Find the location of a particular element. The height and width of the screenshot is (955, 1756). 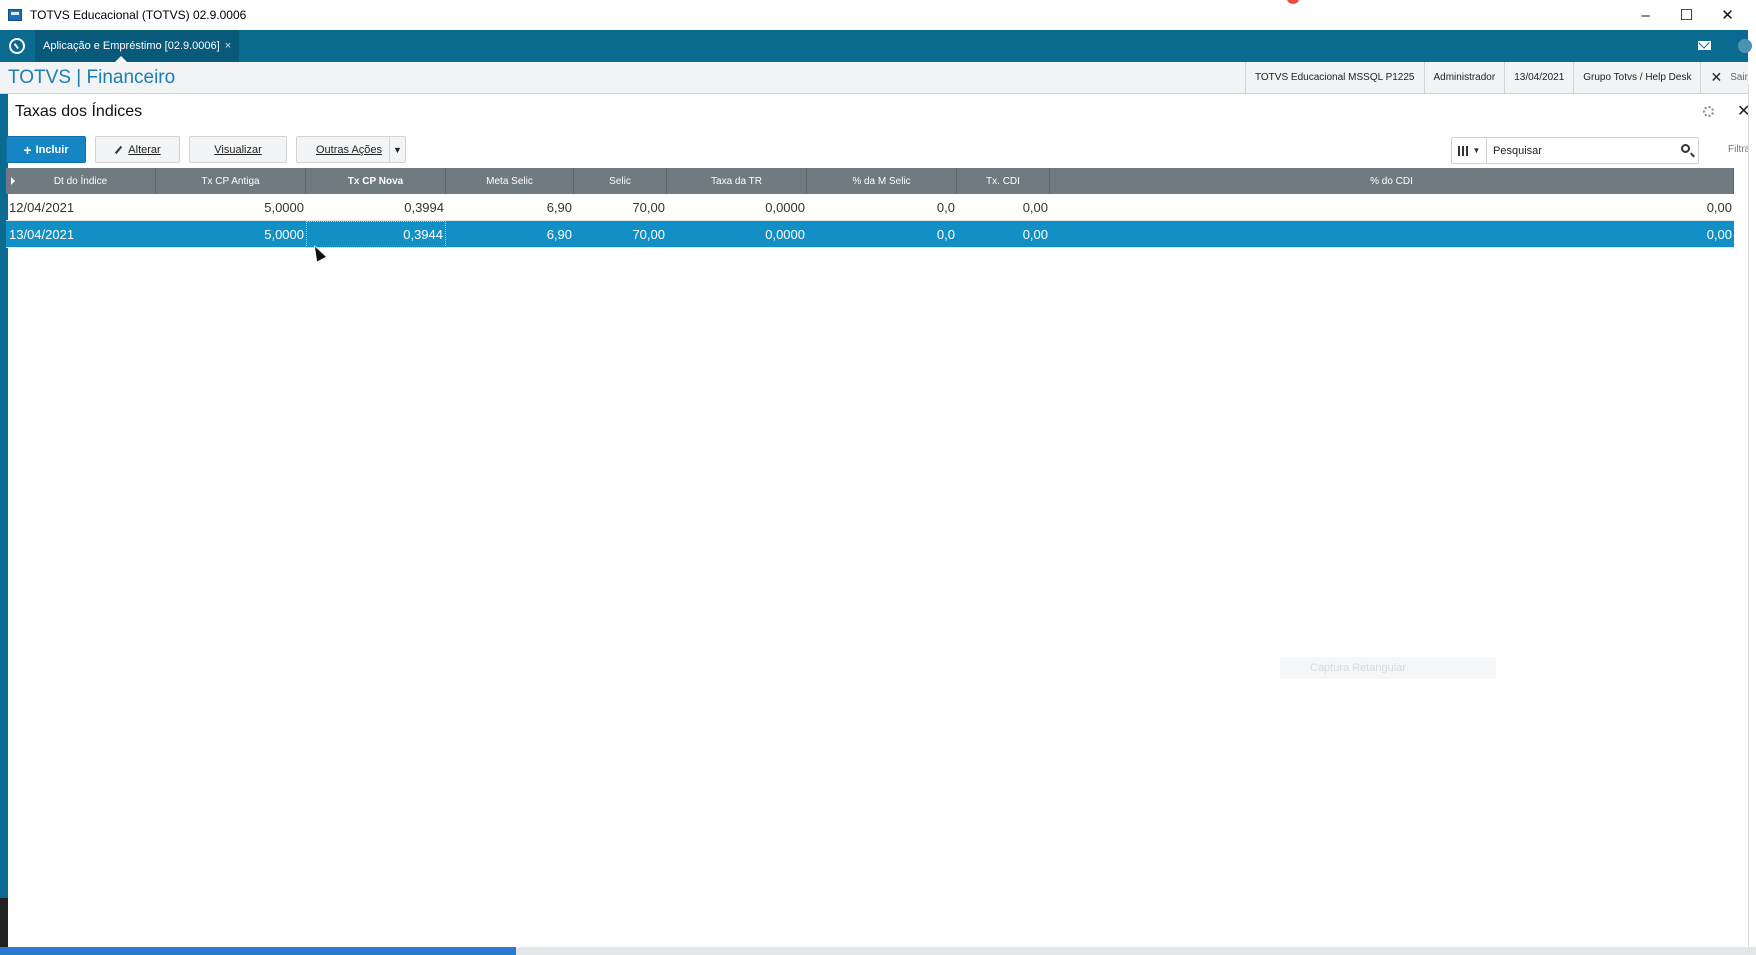

right-edge is located at coordinates (1752, 515).